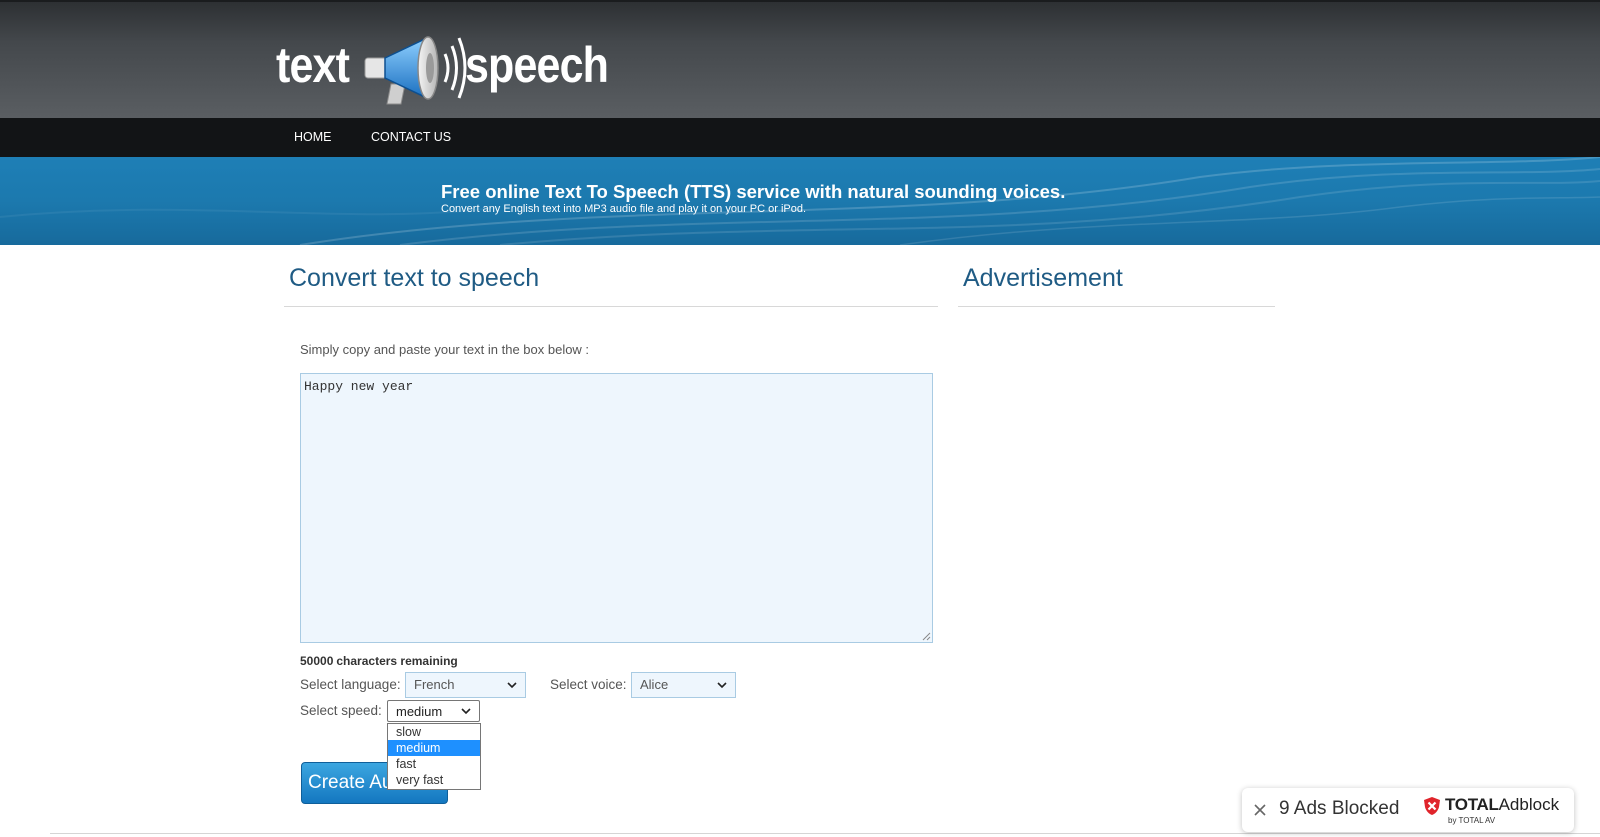  Describe the element at coordinates (465, 685) in the screenshot. I see `language-select: French` at that location.